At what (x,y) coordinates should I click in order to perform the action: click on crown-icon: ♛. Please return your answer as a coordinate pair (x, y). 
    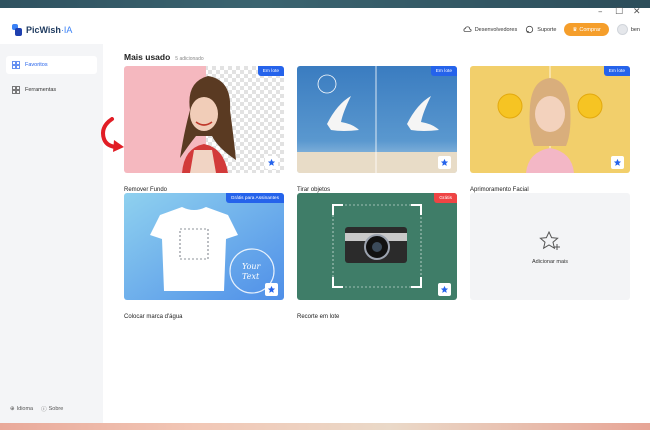
    Looking at the image, I should click on (575, 29).